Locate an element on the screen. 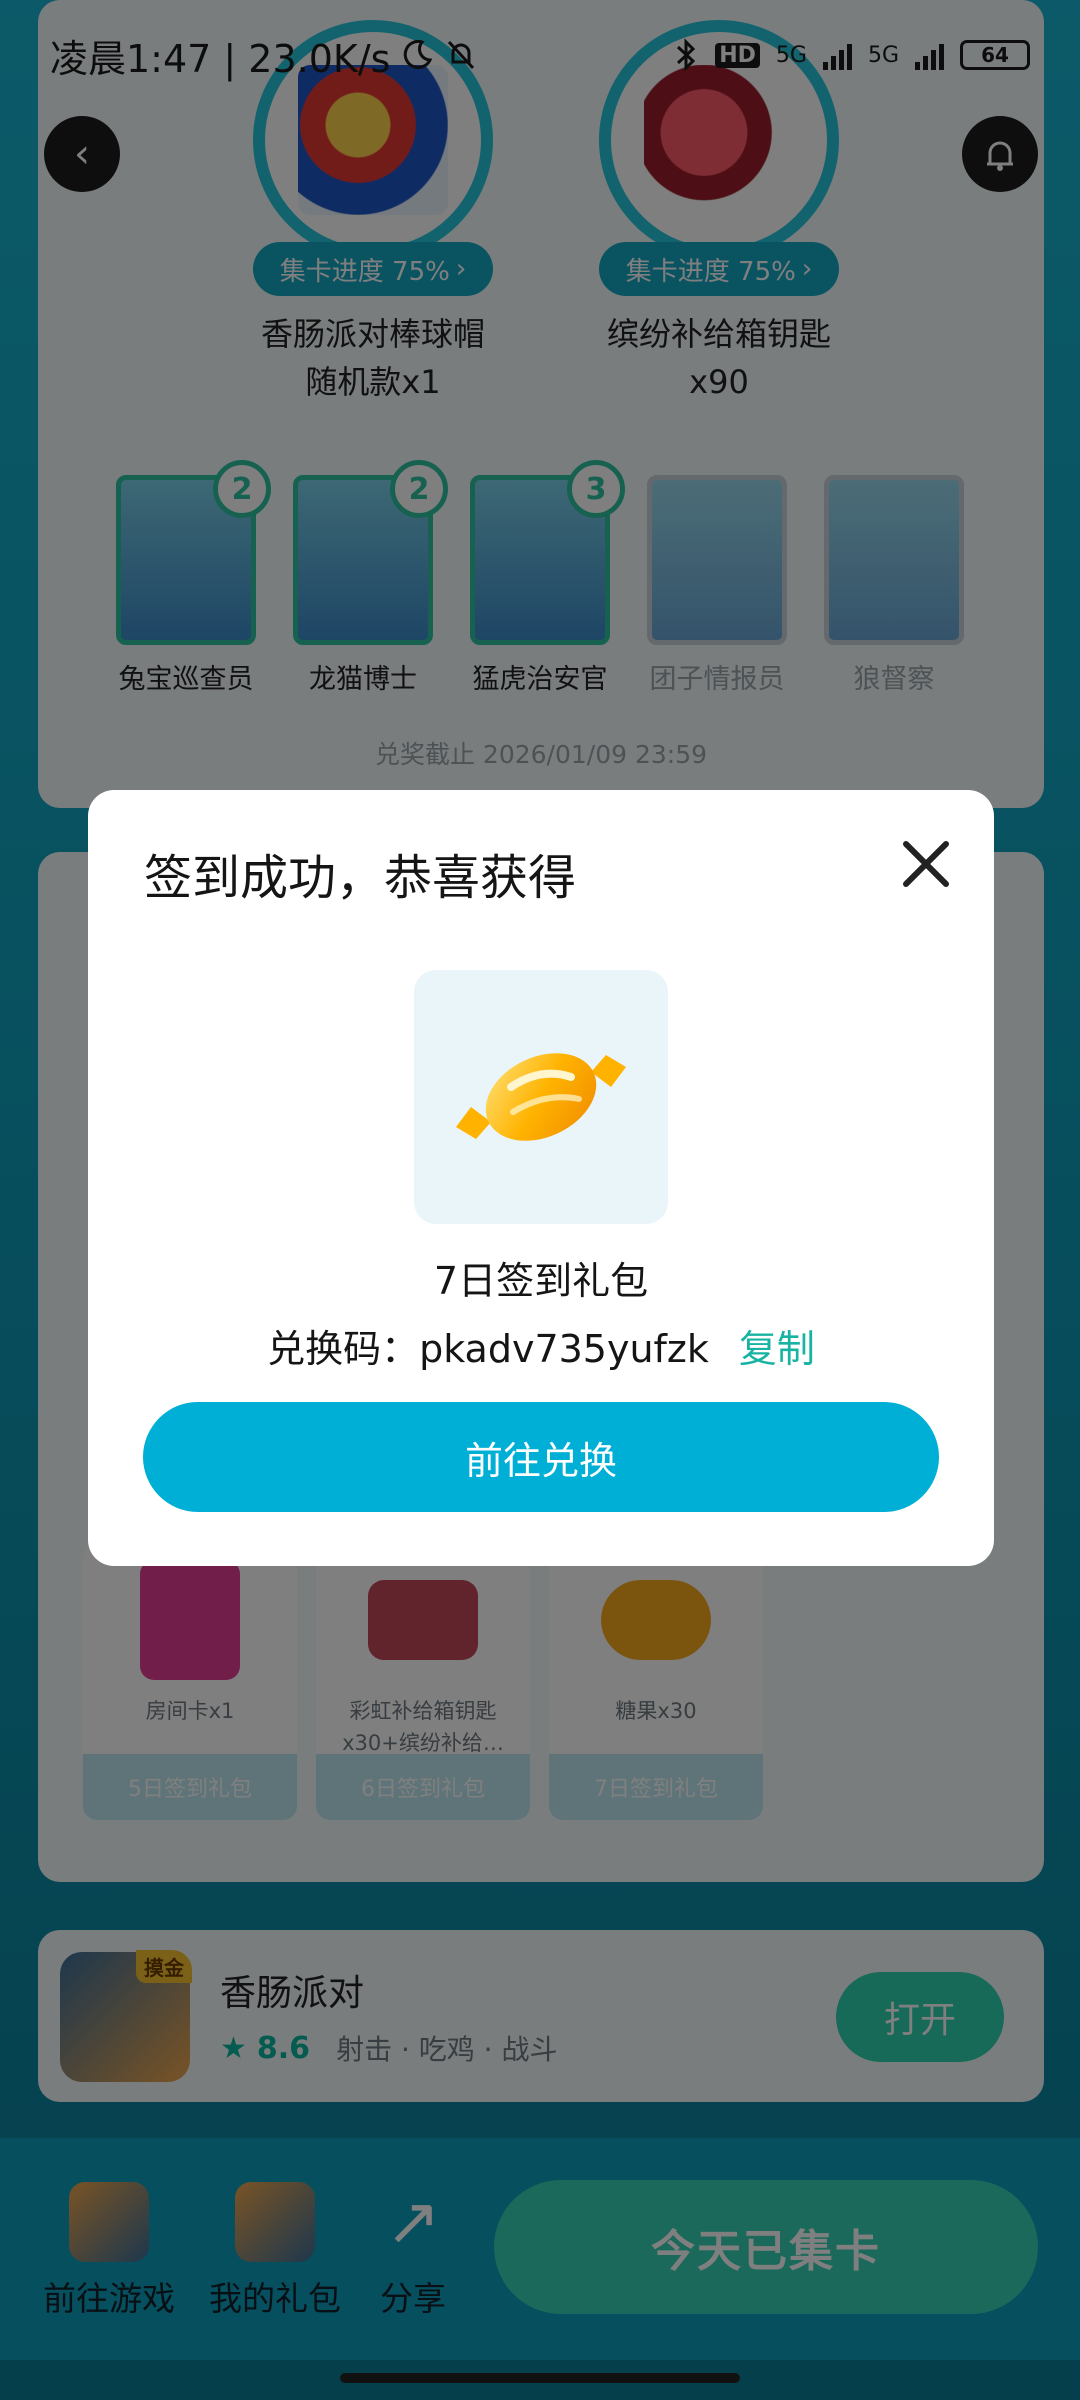 This screenshot has height=2400, width=1080. copy-button: 复制 is located at coordinates (777, 1349).